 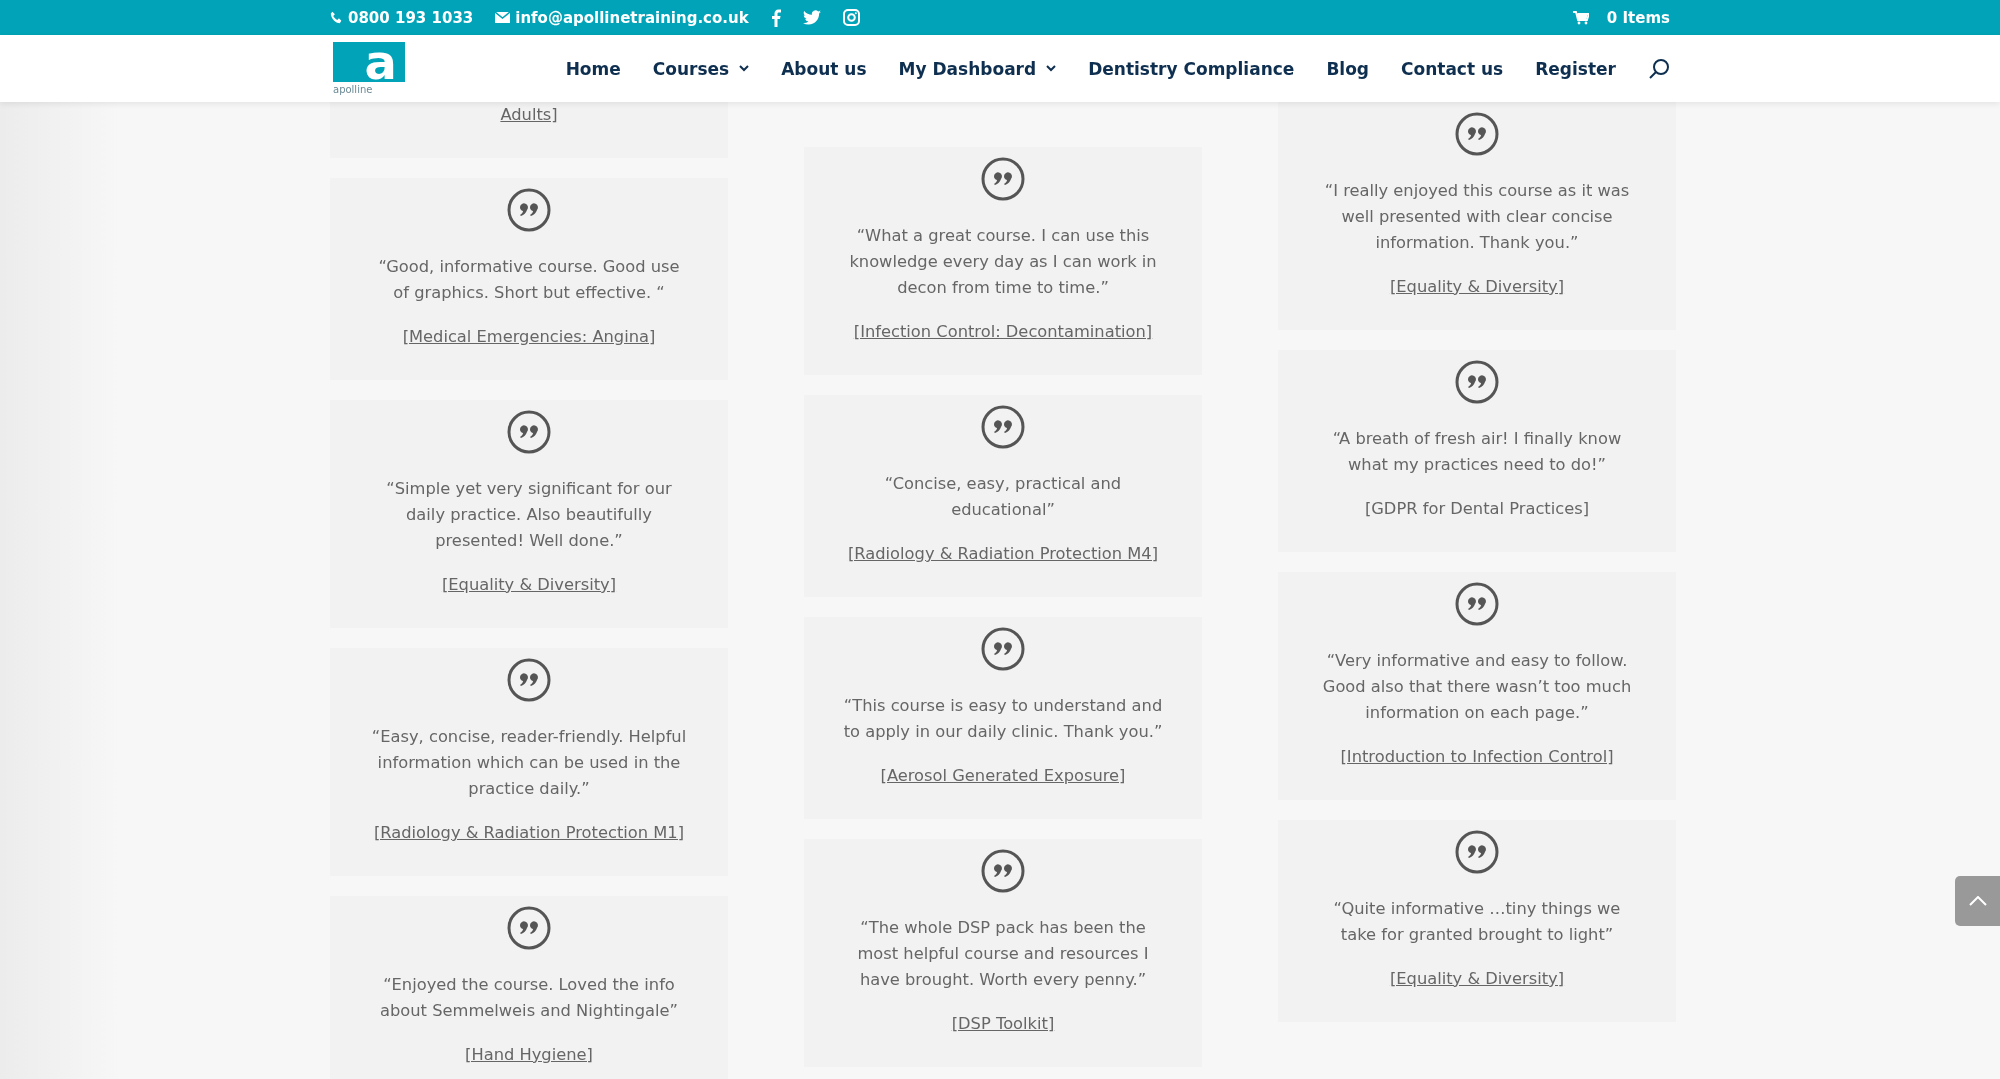 I want to click on course-link: [Aerosol Generated Exposure], so click(x=1003, y=776).